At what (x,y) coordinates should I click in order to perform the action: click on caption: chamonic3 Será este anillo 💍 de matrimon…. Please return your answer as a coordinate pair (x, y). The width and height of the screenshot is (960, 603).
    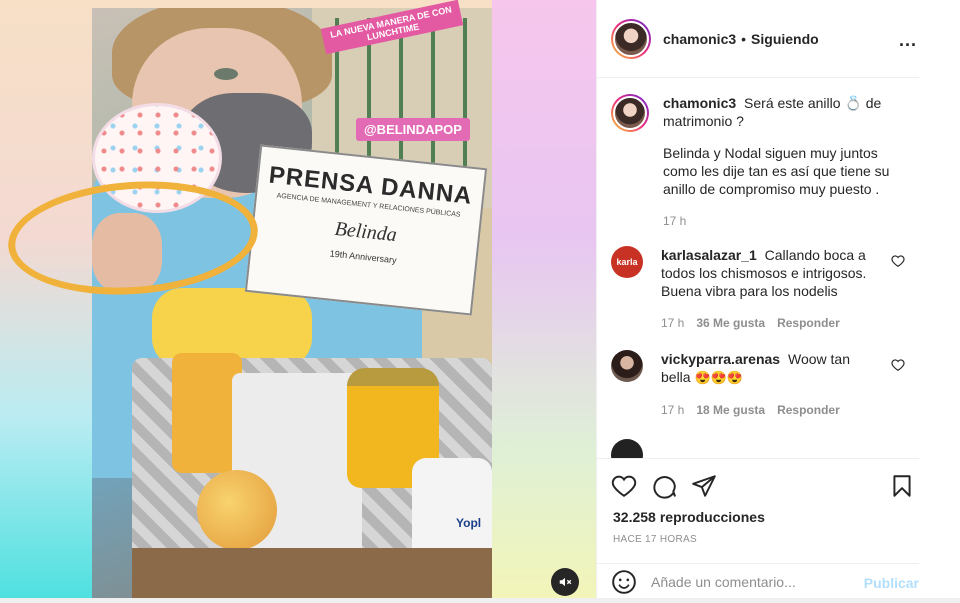
    Looking at the image, I should click on (758, 162).